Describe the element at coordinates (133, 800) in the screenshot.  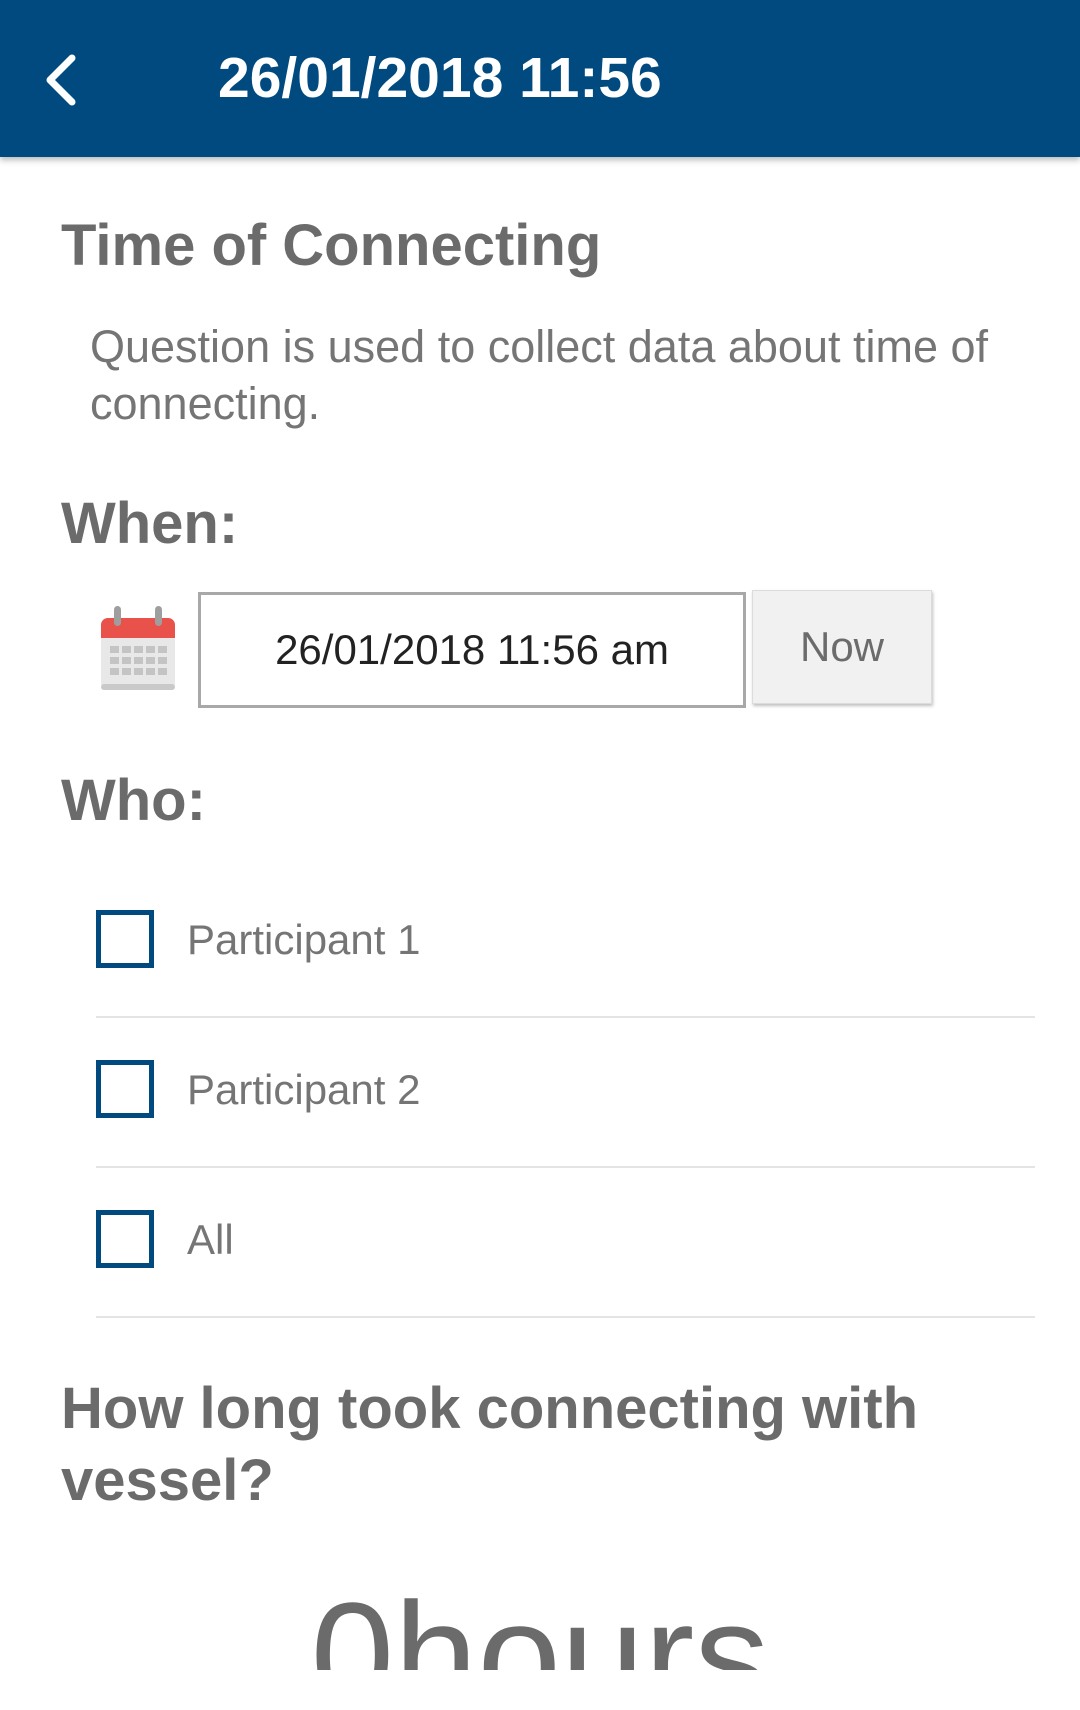
I see `who-label: Who:` at that location.